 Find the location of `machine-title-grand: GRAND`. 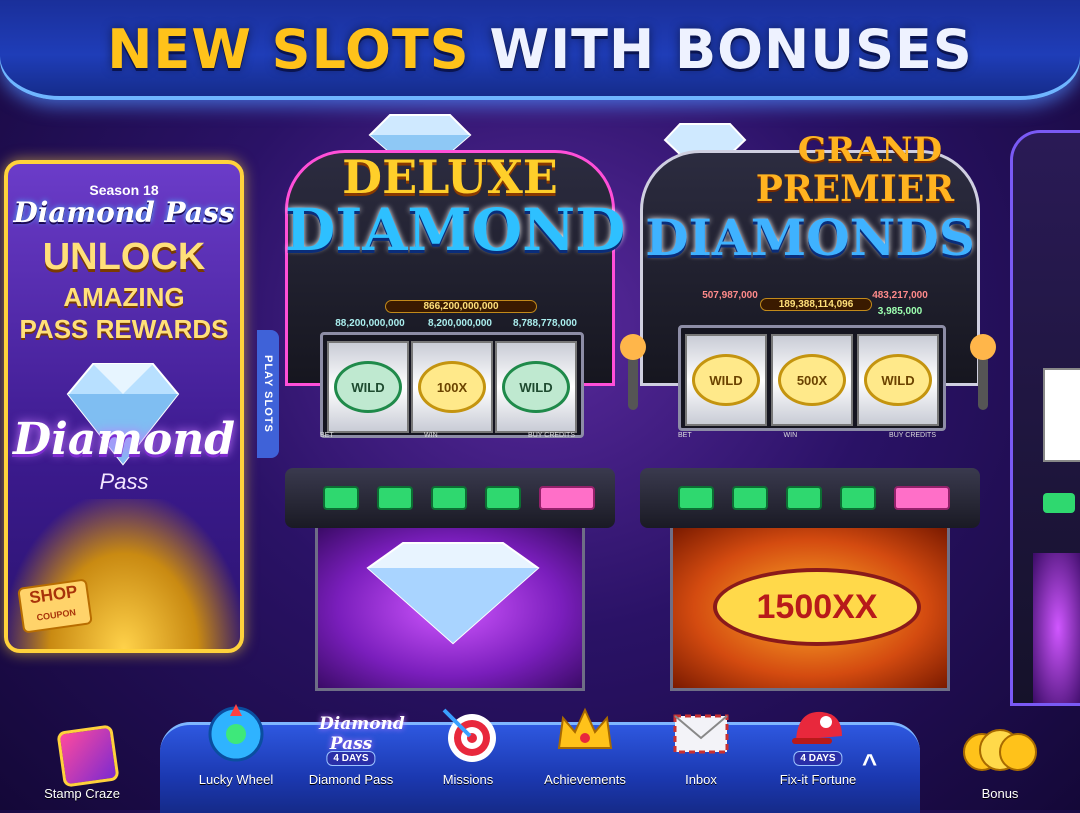

machine-title-grand: GRAND is located at coordinates (870, 150).